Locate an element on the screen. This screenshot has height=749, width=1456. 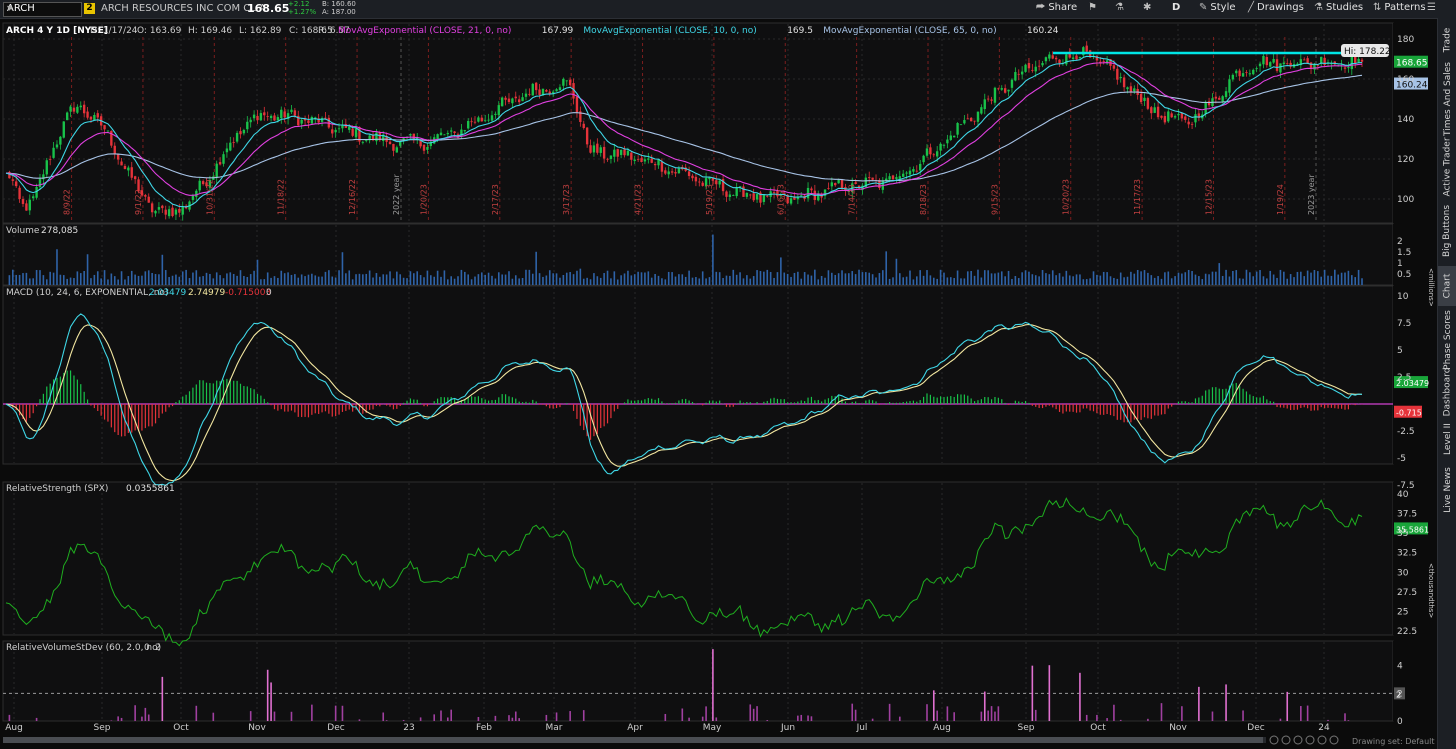
style-button: ✎ Style is located at coordinates (1217, 9).